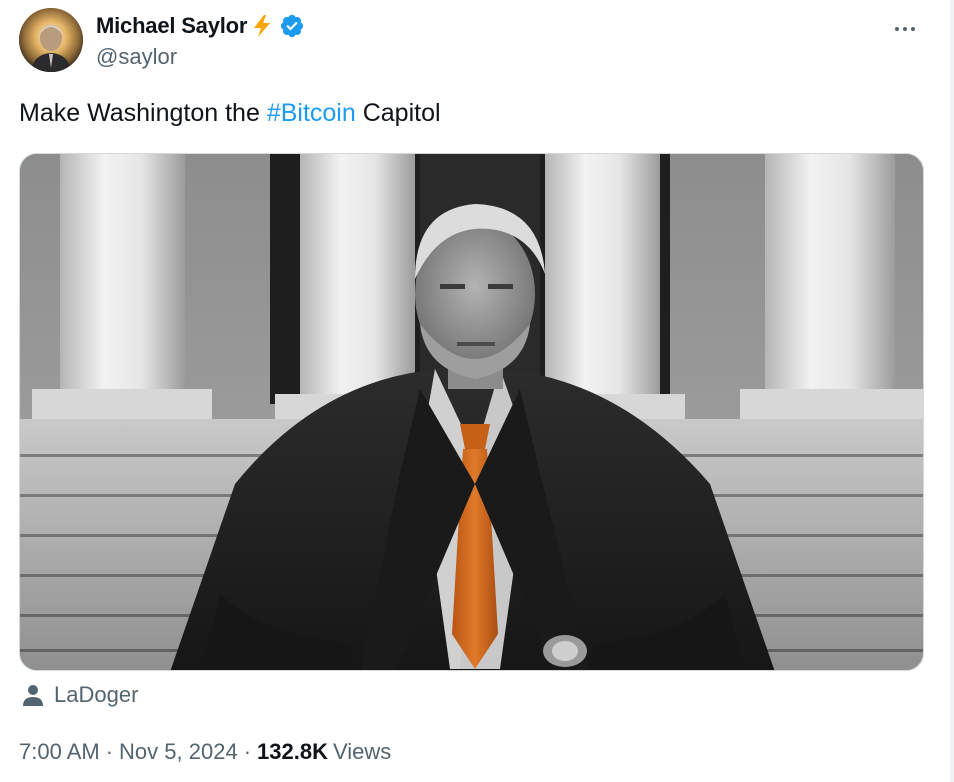  What do you see at coordinates (33, 695) in the screenshot?
I see `person-icon` at bounding box center [33, 695].